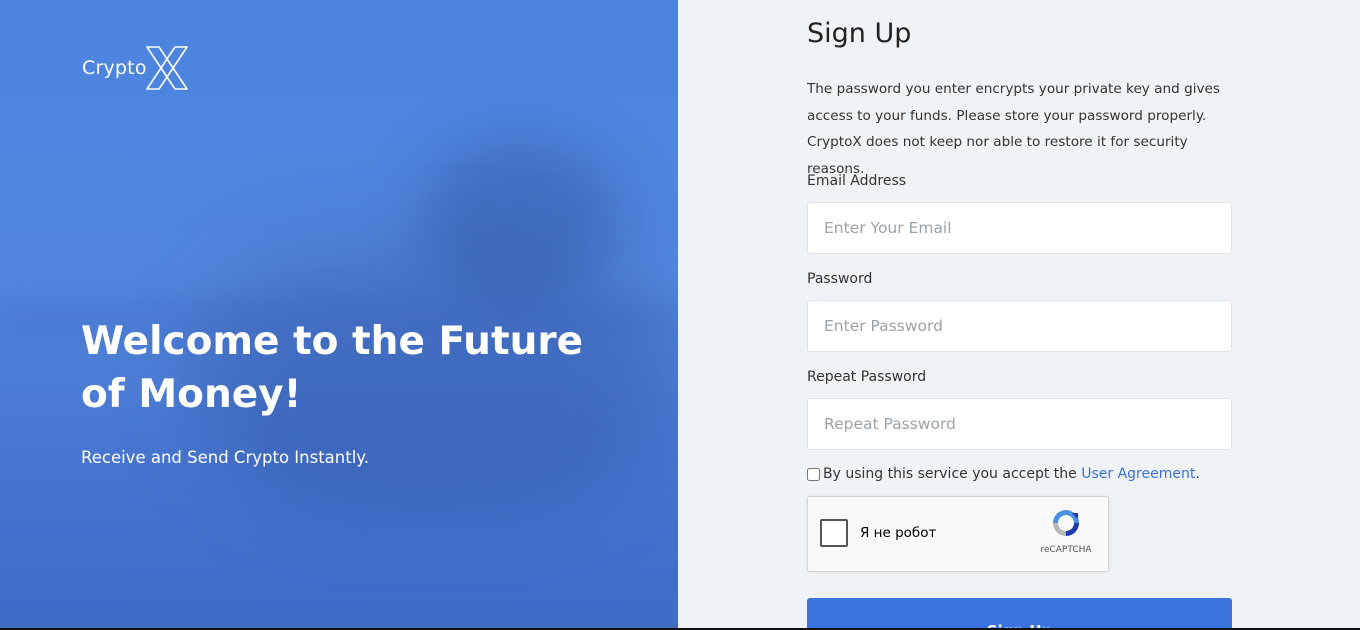  What do you see at coordinates (859, 33) in the screenshot?
I see `form-title: Sign Up` at bounding box center [859, 33].